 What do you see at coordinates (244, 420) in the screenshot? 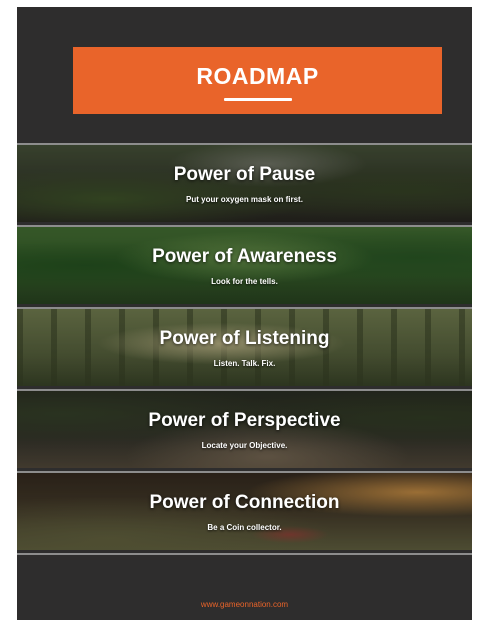
I see `section-title: Power of Perspective` at bounding box center [244, 420].